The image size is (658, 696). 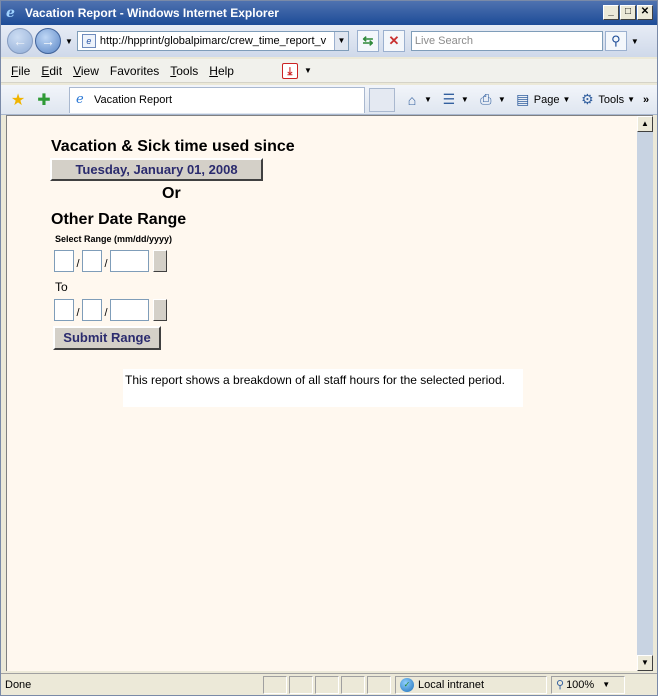 I want to click on to-year-input, so click(x=129, y=310).